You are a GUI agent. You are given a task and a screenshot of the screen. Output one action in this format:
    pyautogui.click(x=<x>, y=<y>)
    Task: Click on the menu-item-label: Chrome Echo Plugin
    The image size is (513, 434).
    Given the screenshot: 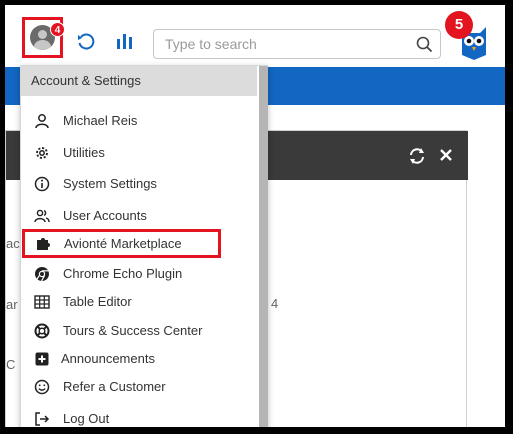 What is the action you would take?
    pyautogui.click(x=123, y=273)
    